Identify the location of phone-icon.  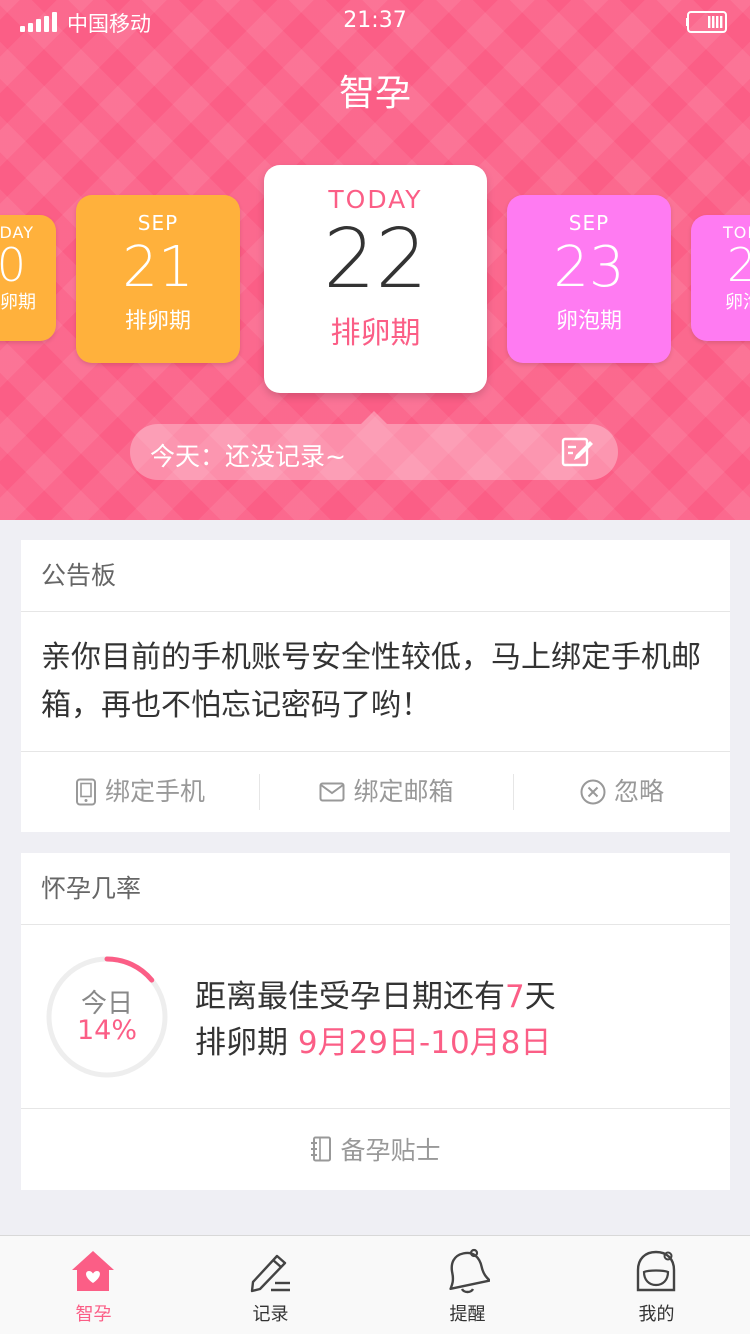
(85, 791).